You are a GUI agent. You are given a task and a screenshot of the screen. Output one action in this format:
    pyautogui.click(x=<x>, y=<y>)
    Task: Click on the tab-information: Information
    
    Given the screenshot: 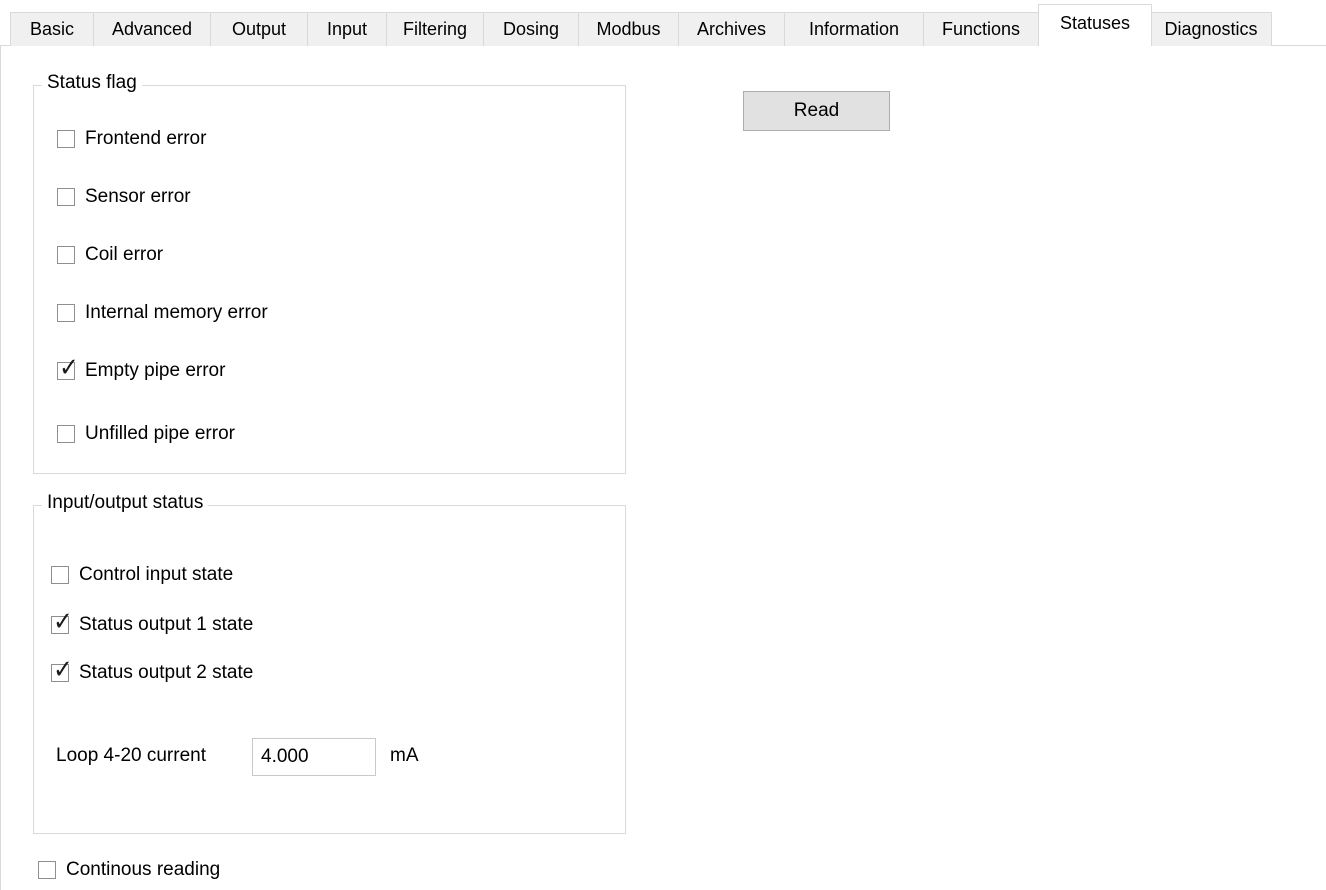 What is the action you would take?
    pyautogui.click(x=854, y=29)
    